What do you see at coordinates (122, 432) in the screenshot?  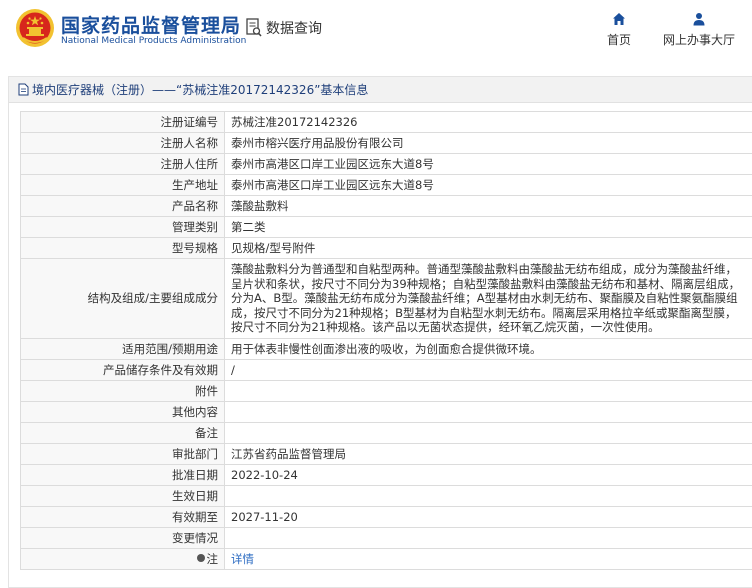 I see `row-label: 备注` at bounding box center [122, 432].